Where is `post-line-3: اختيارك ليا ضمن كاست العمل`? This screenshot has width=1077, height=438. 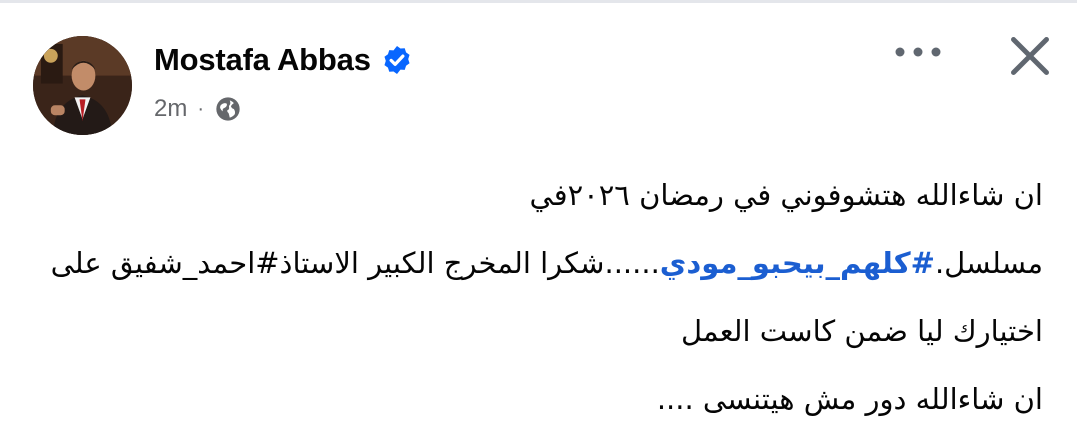 post-line-3: اختيارك ليا ضمن كاست العمل is located at coordinates (861, 331).